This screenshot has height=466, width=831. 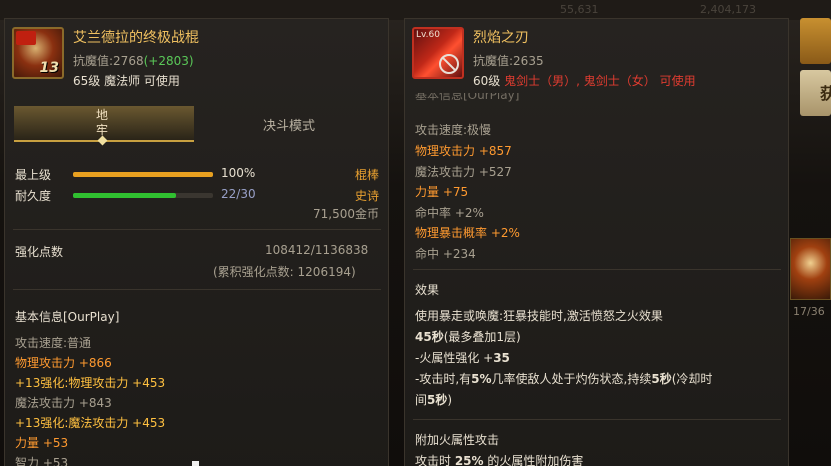 I want to click on currency-readout-1: 55,631, so click(x=579, y=9).